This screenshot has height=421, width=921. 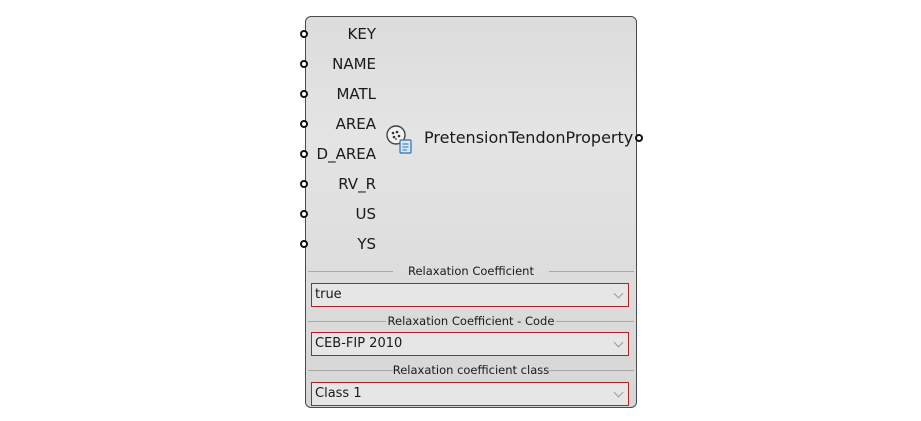 What do you see at coordinates (365, 214) in the screenshot?
I see `input-label-us: US` at bounding box center [365, 214].